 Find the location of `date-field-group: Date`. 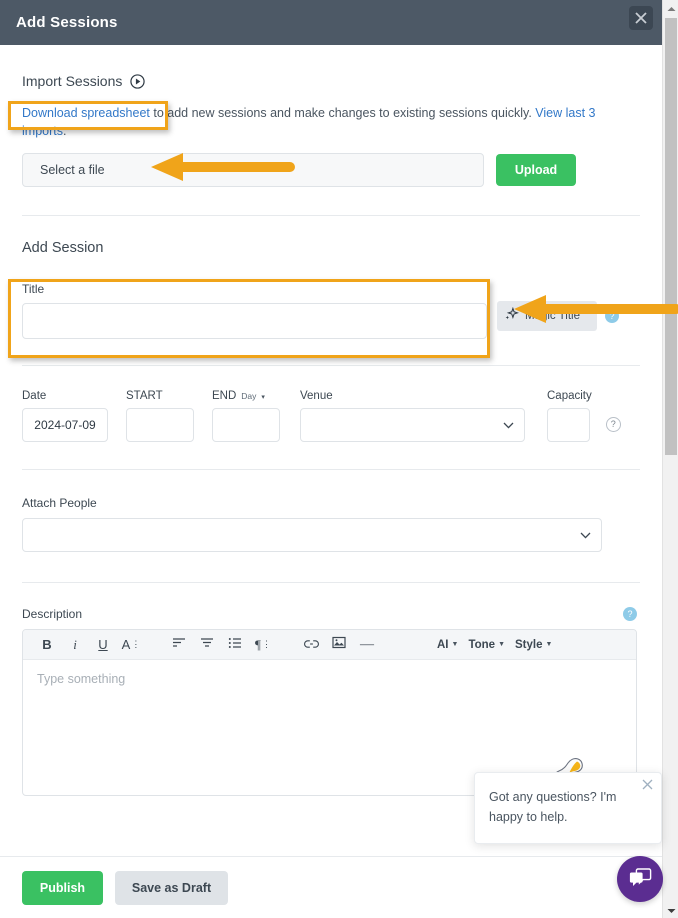

date-field-group: Date is located at coordinates (65, 416).